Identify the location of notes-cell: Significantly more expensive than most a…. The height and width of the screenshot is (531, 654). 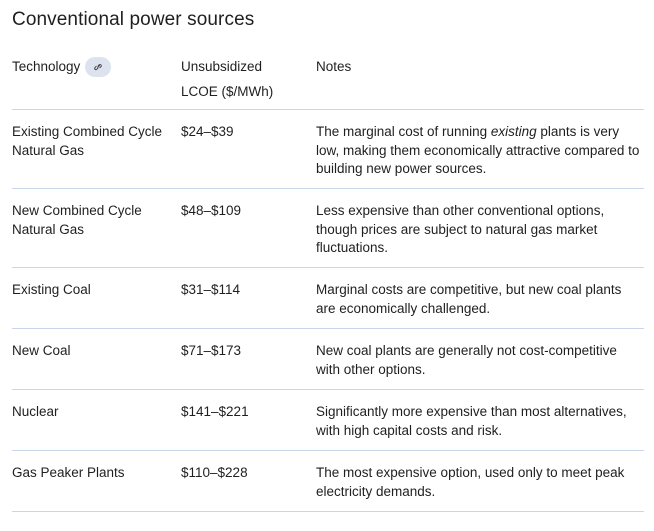
(471, 421).